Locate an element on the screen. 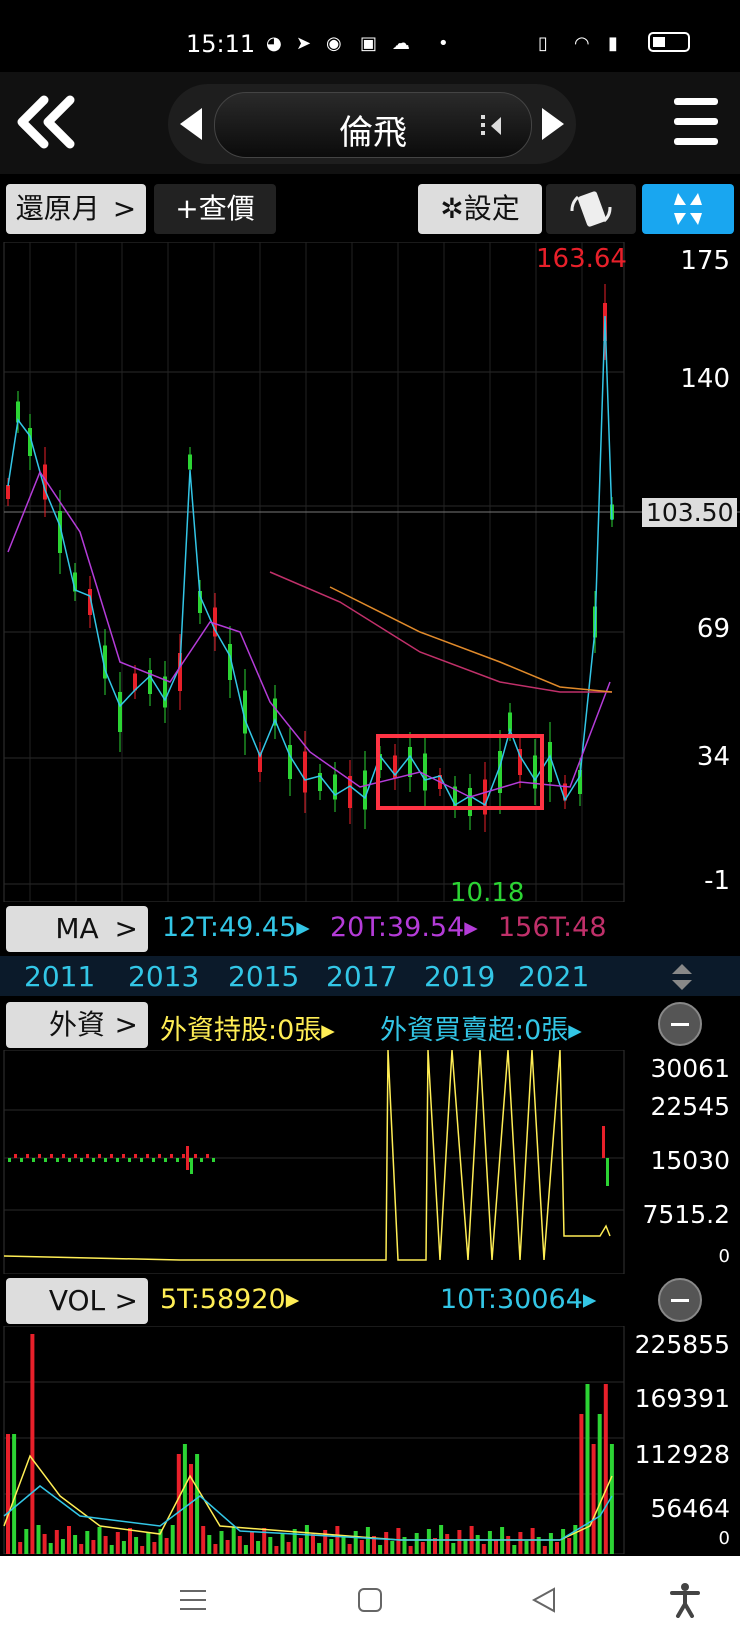 The width and height of the screenshot is (740, 1646). volume-chart-panel: 225855 169391 112928 56464 0 is located at coordinates (370, 1440).